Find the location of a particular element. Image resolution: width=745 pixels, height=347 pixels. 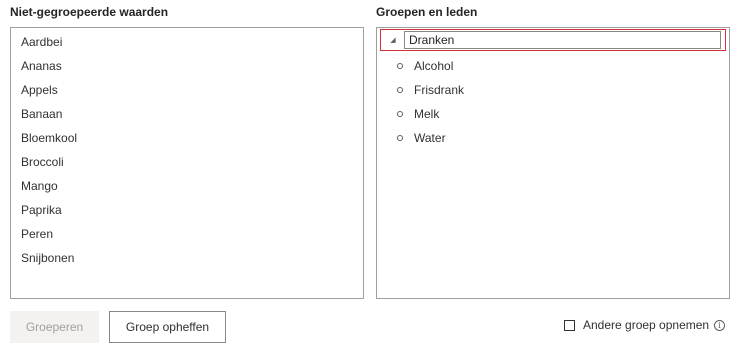

group-button: Groeperen is located at coordinates (54, 327).